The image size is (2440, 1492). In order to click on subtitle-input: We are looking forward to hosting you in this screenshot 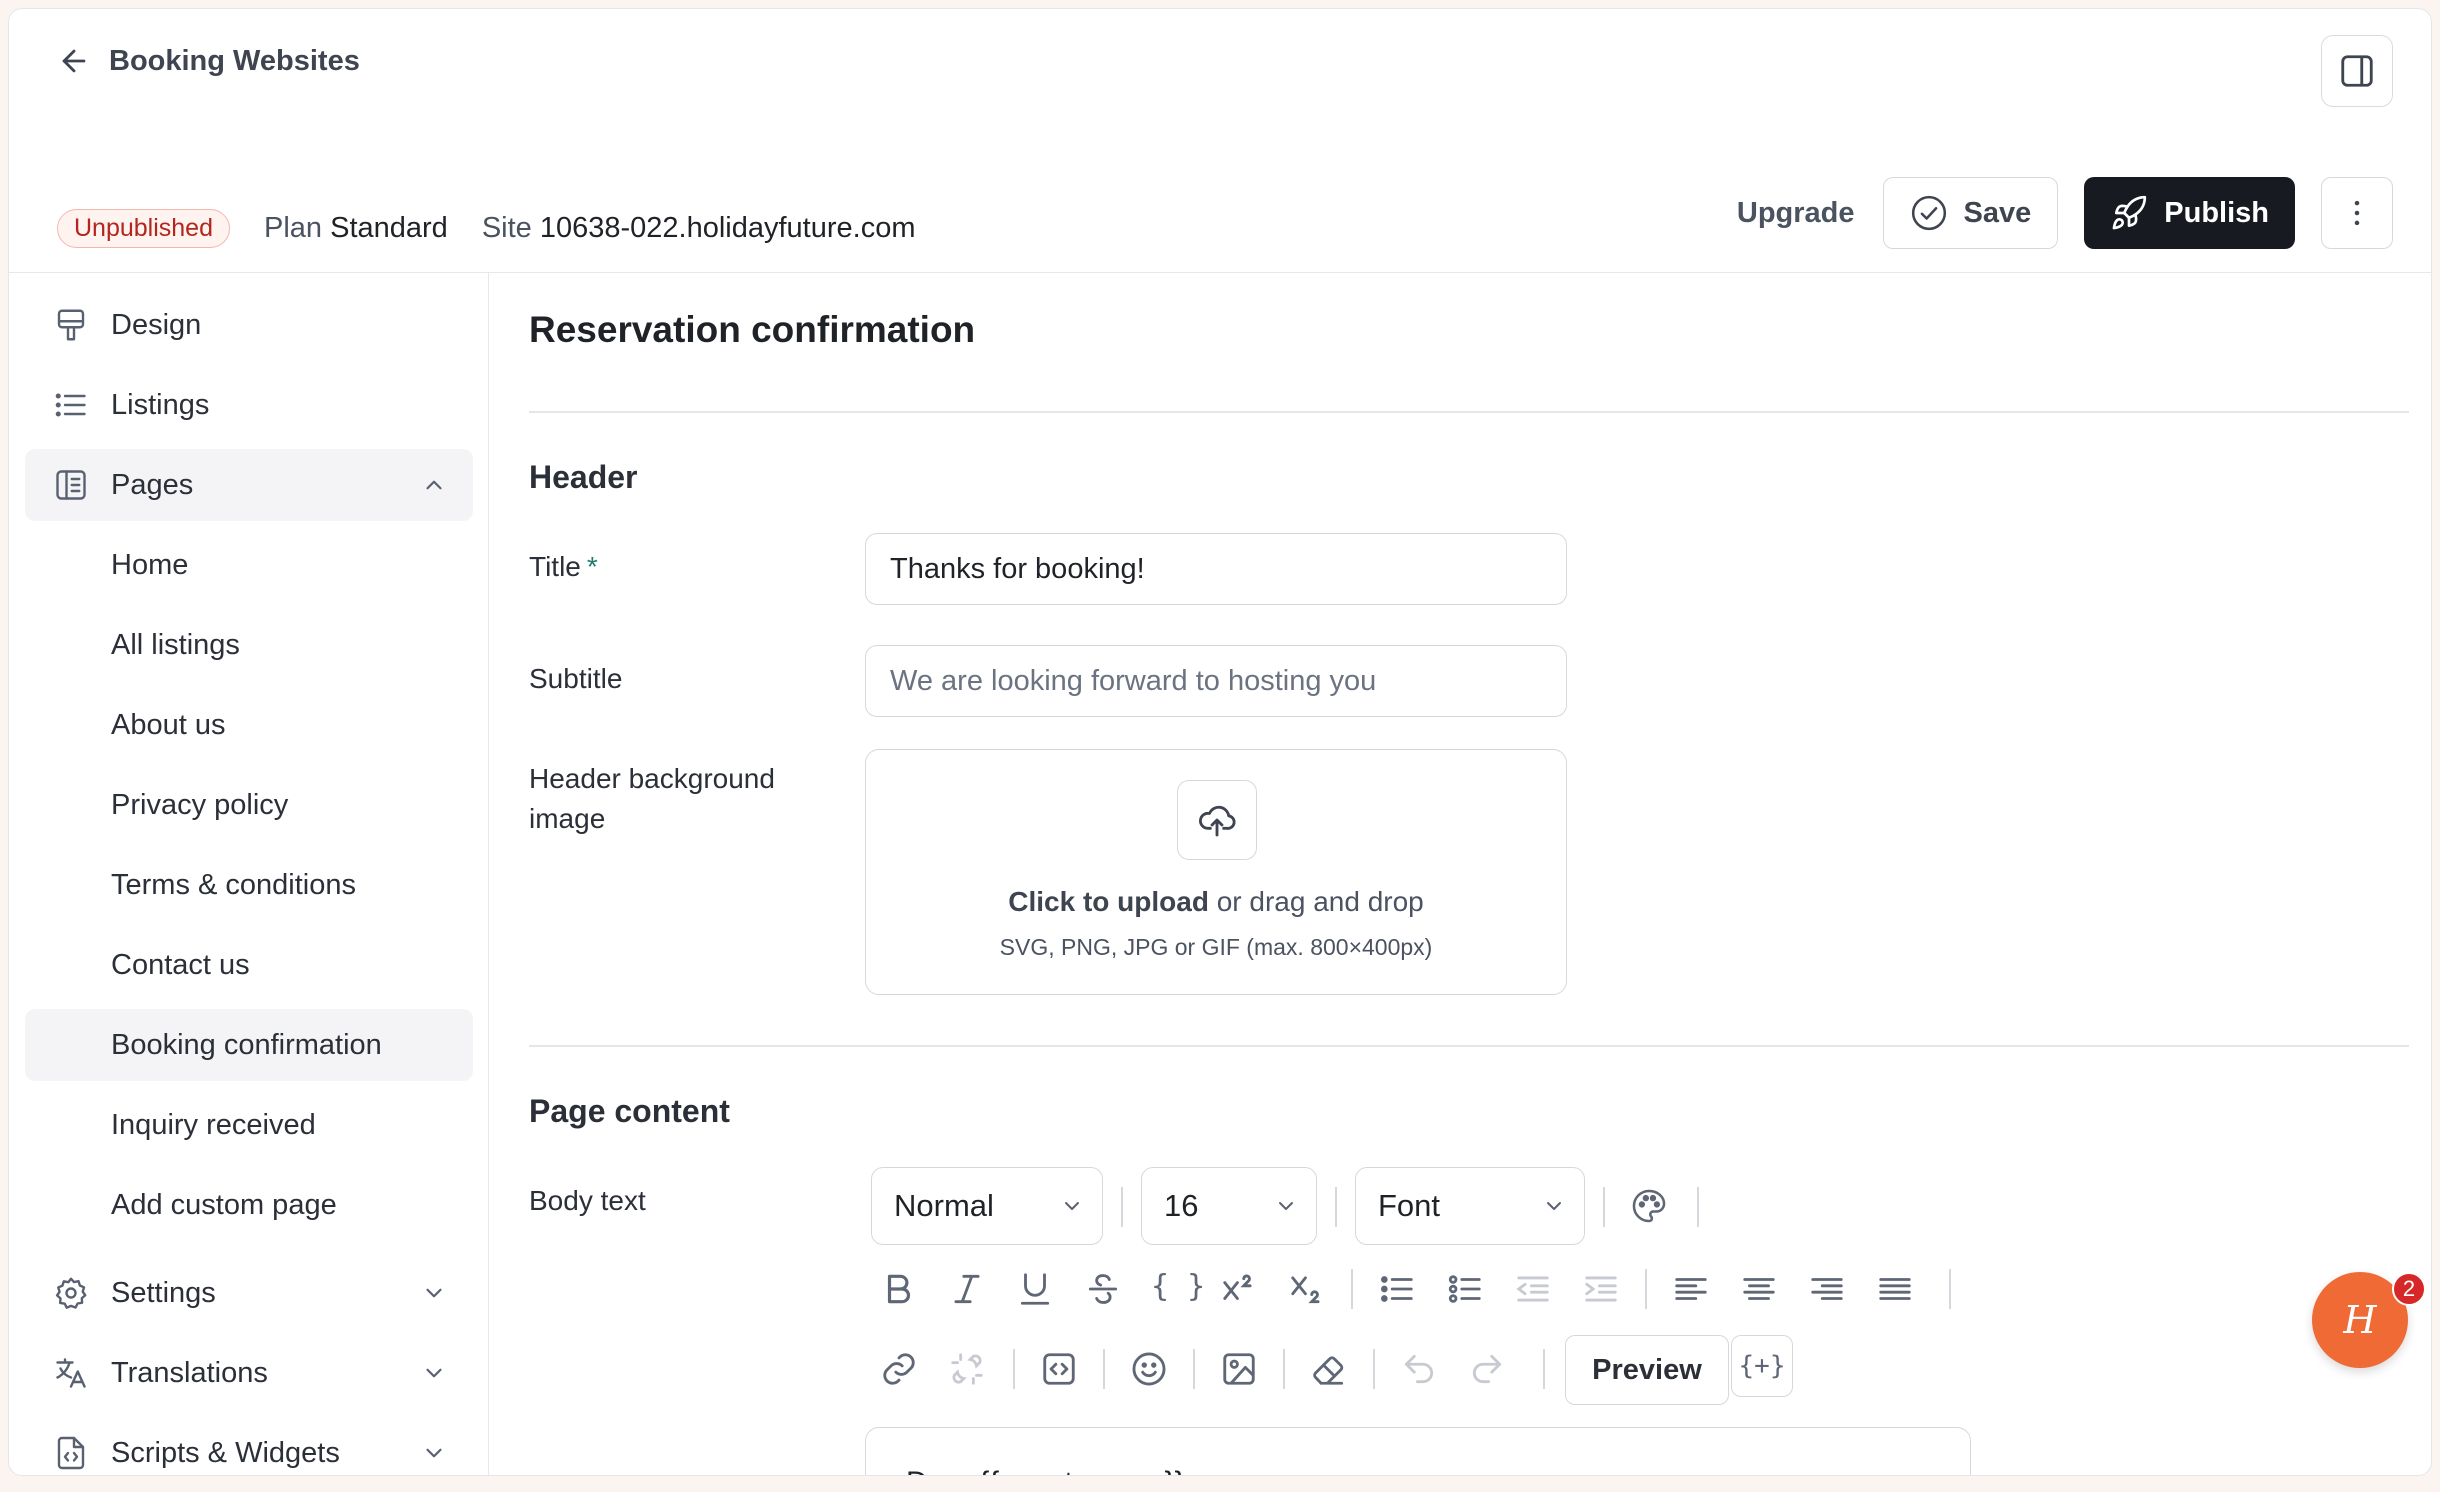, I will do `click(1216, 681)`.